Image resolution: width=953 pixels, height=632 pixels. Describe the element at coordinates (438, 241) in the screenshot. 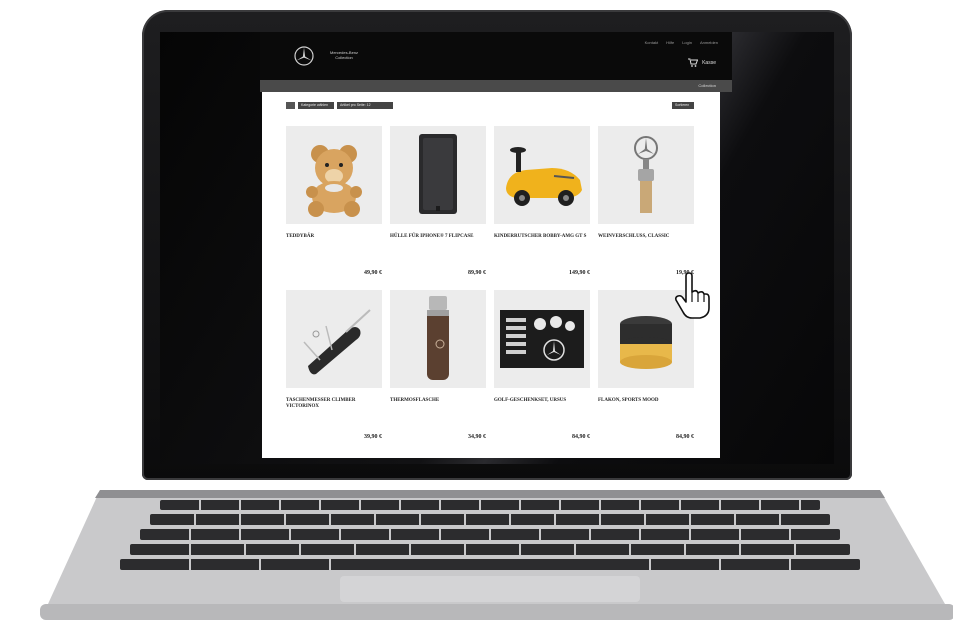

I see `product-name: HÜLLE FÜR iPhone® 7 FLIPCASE` at that location.